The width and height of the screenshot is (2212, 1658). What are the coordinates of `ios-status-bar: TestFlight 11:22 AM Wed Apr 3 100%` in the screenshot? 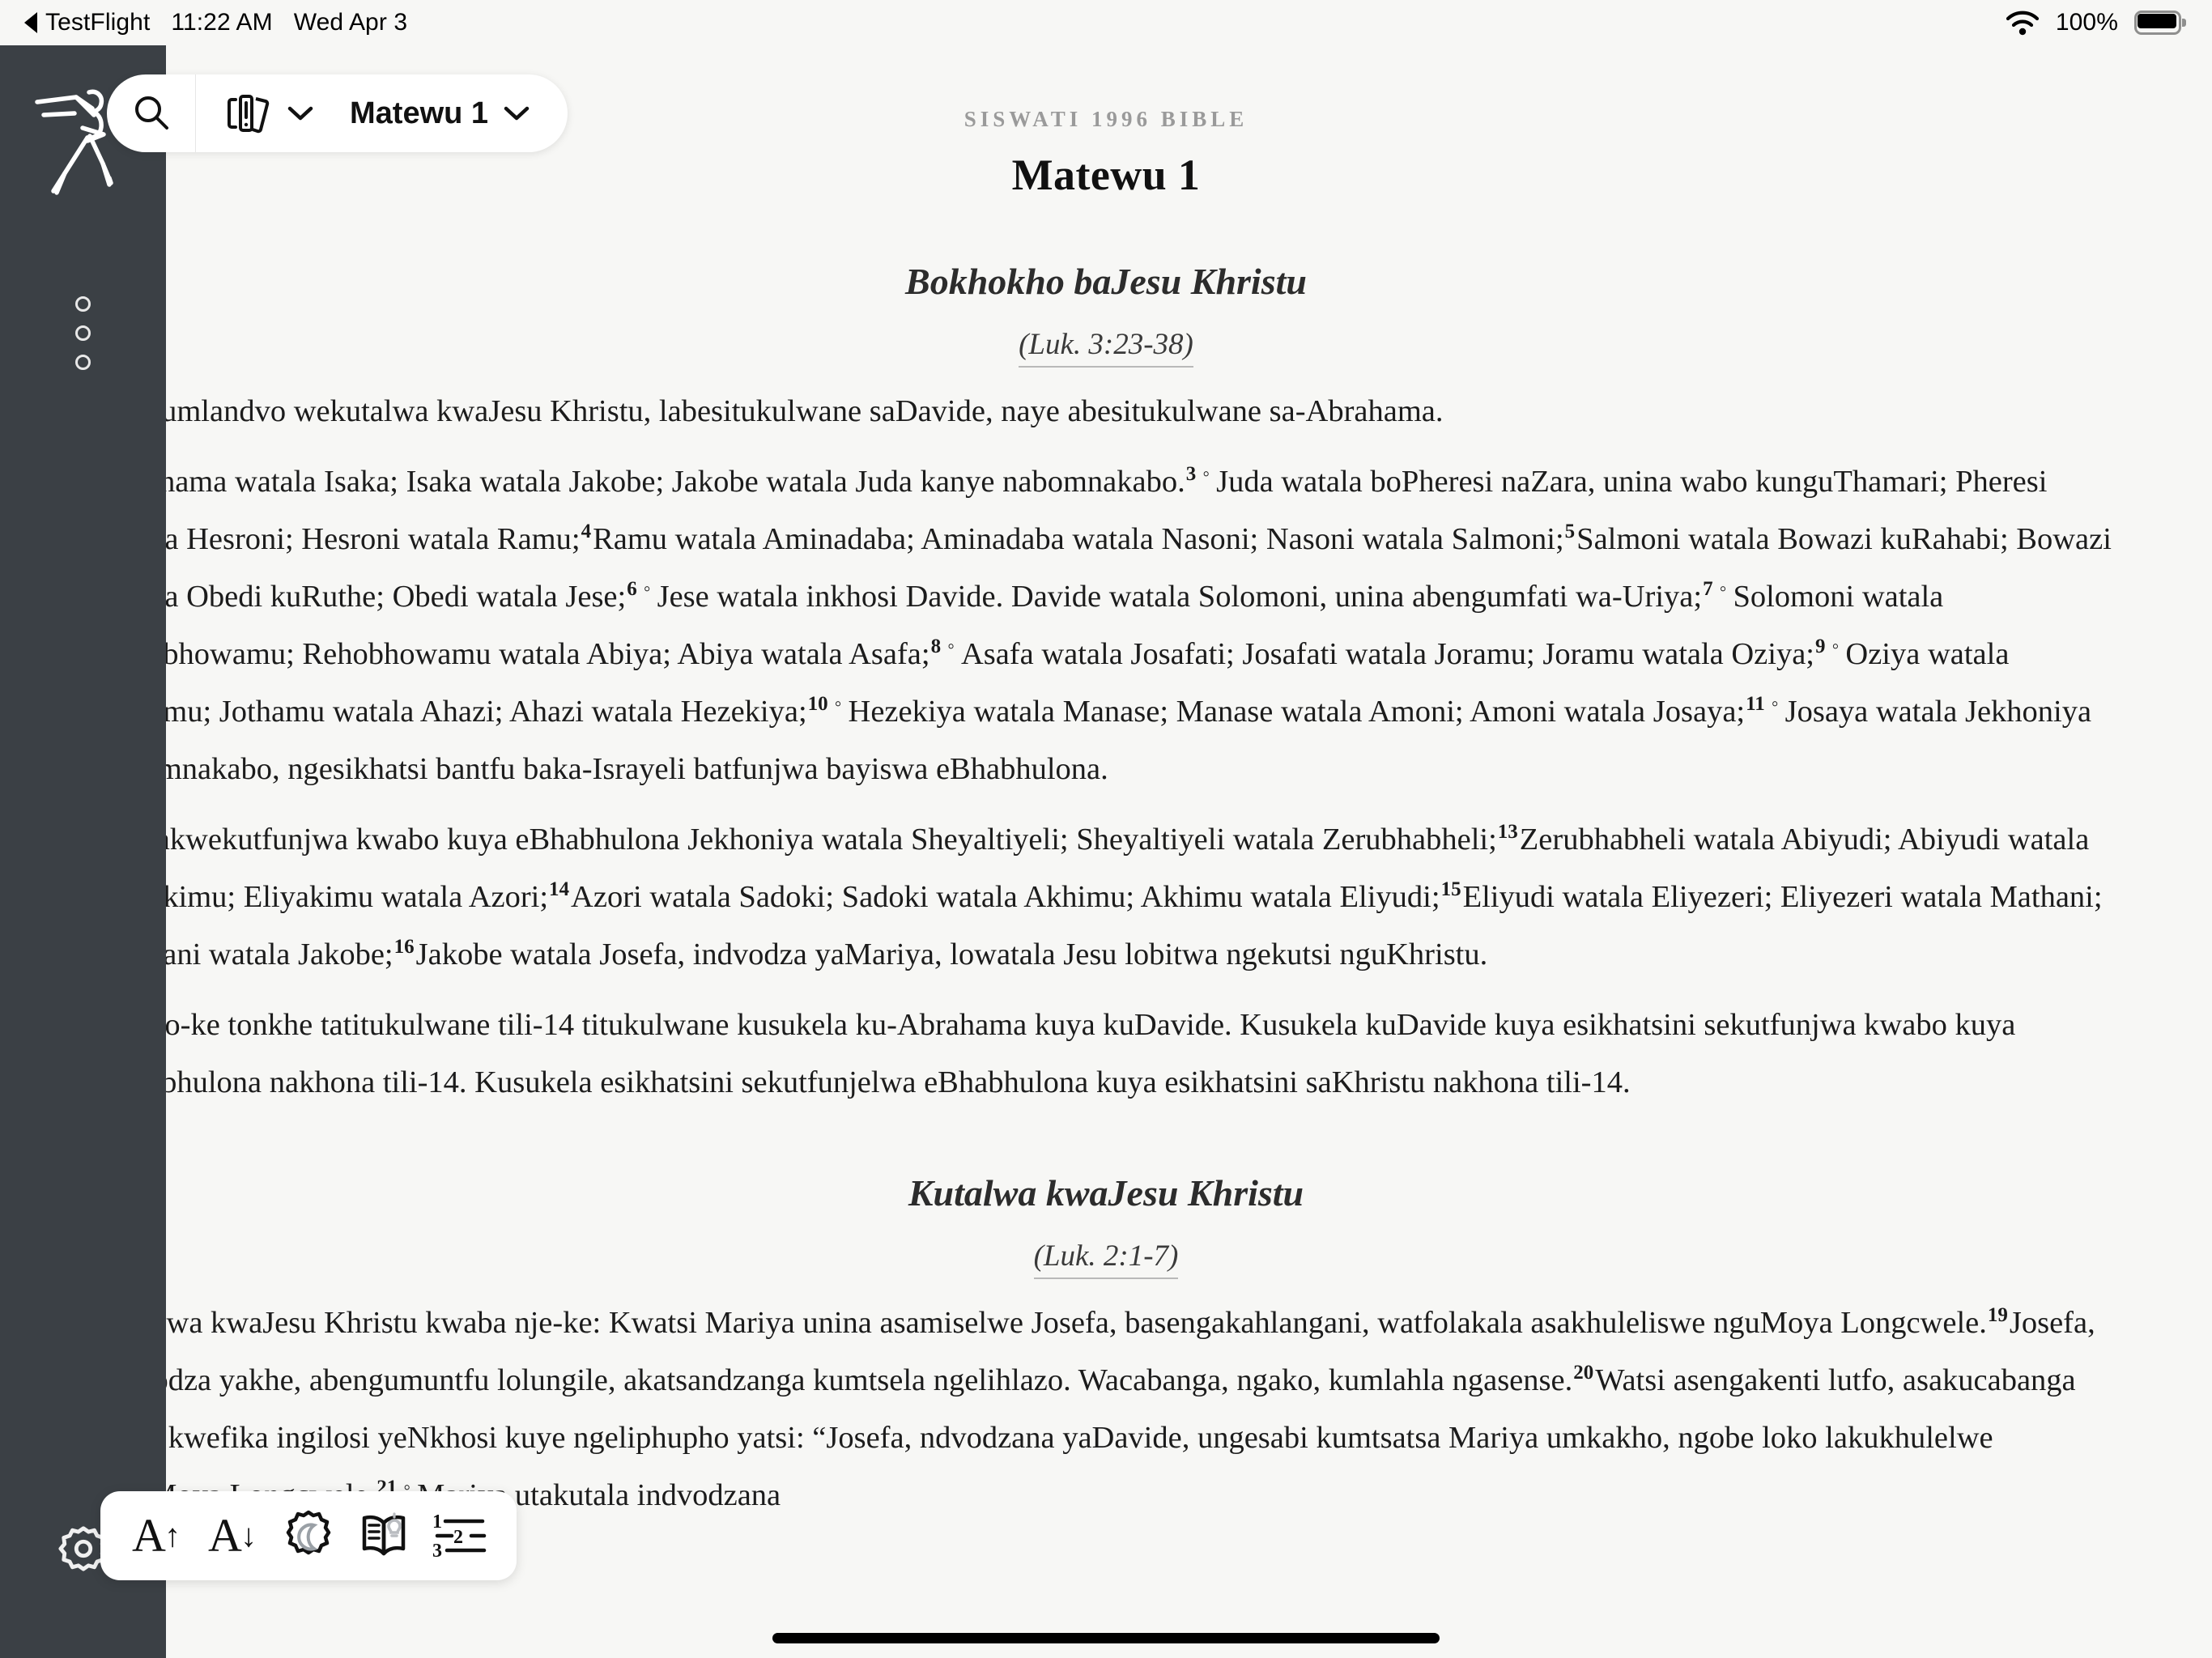 It's located at (1106, 22).